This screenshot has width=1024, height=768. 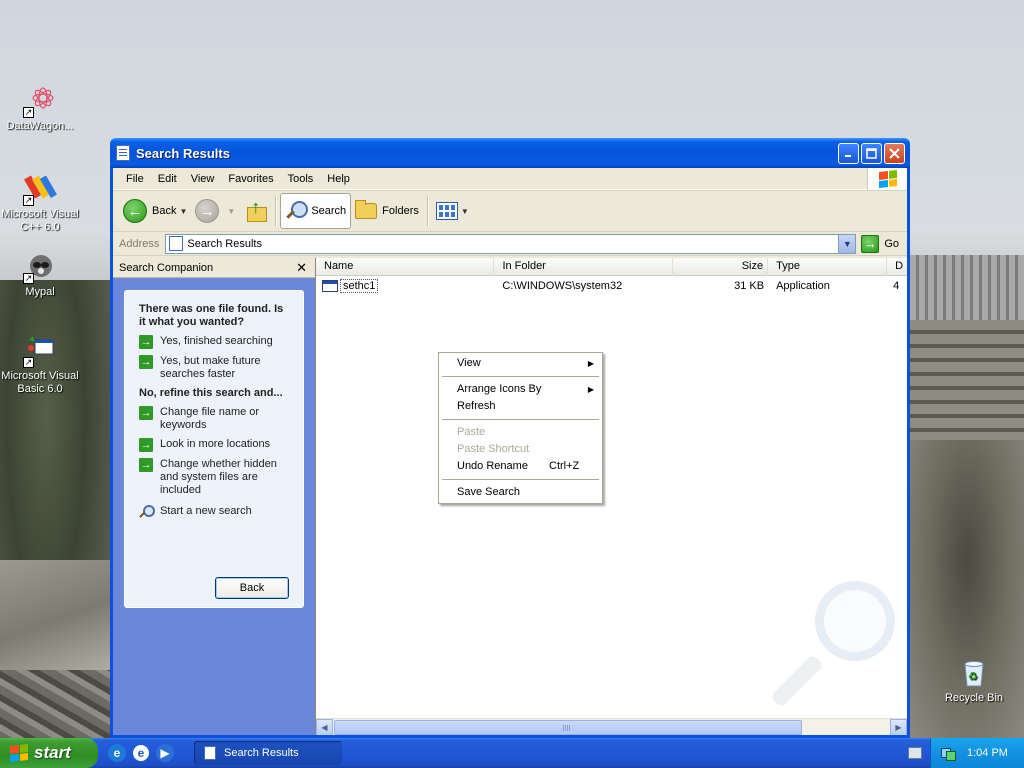 What do you see at coordinates (832, 646) in the screenshot?
I see `search-watermark-icon` at bounding box center [832, 646].